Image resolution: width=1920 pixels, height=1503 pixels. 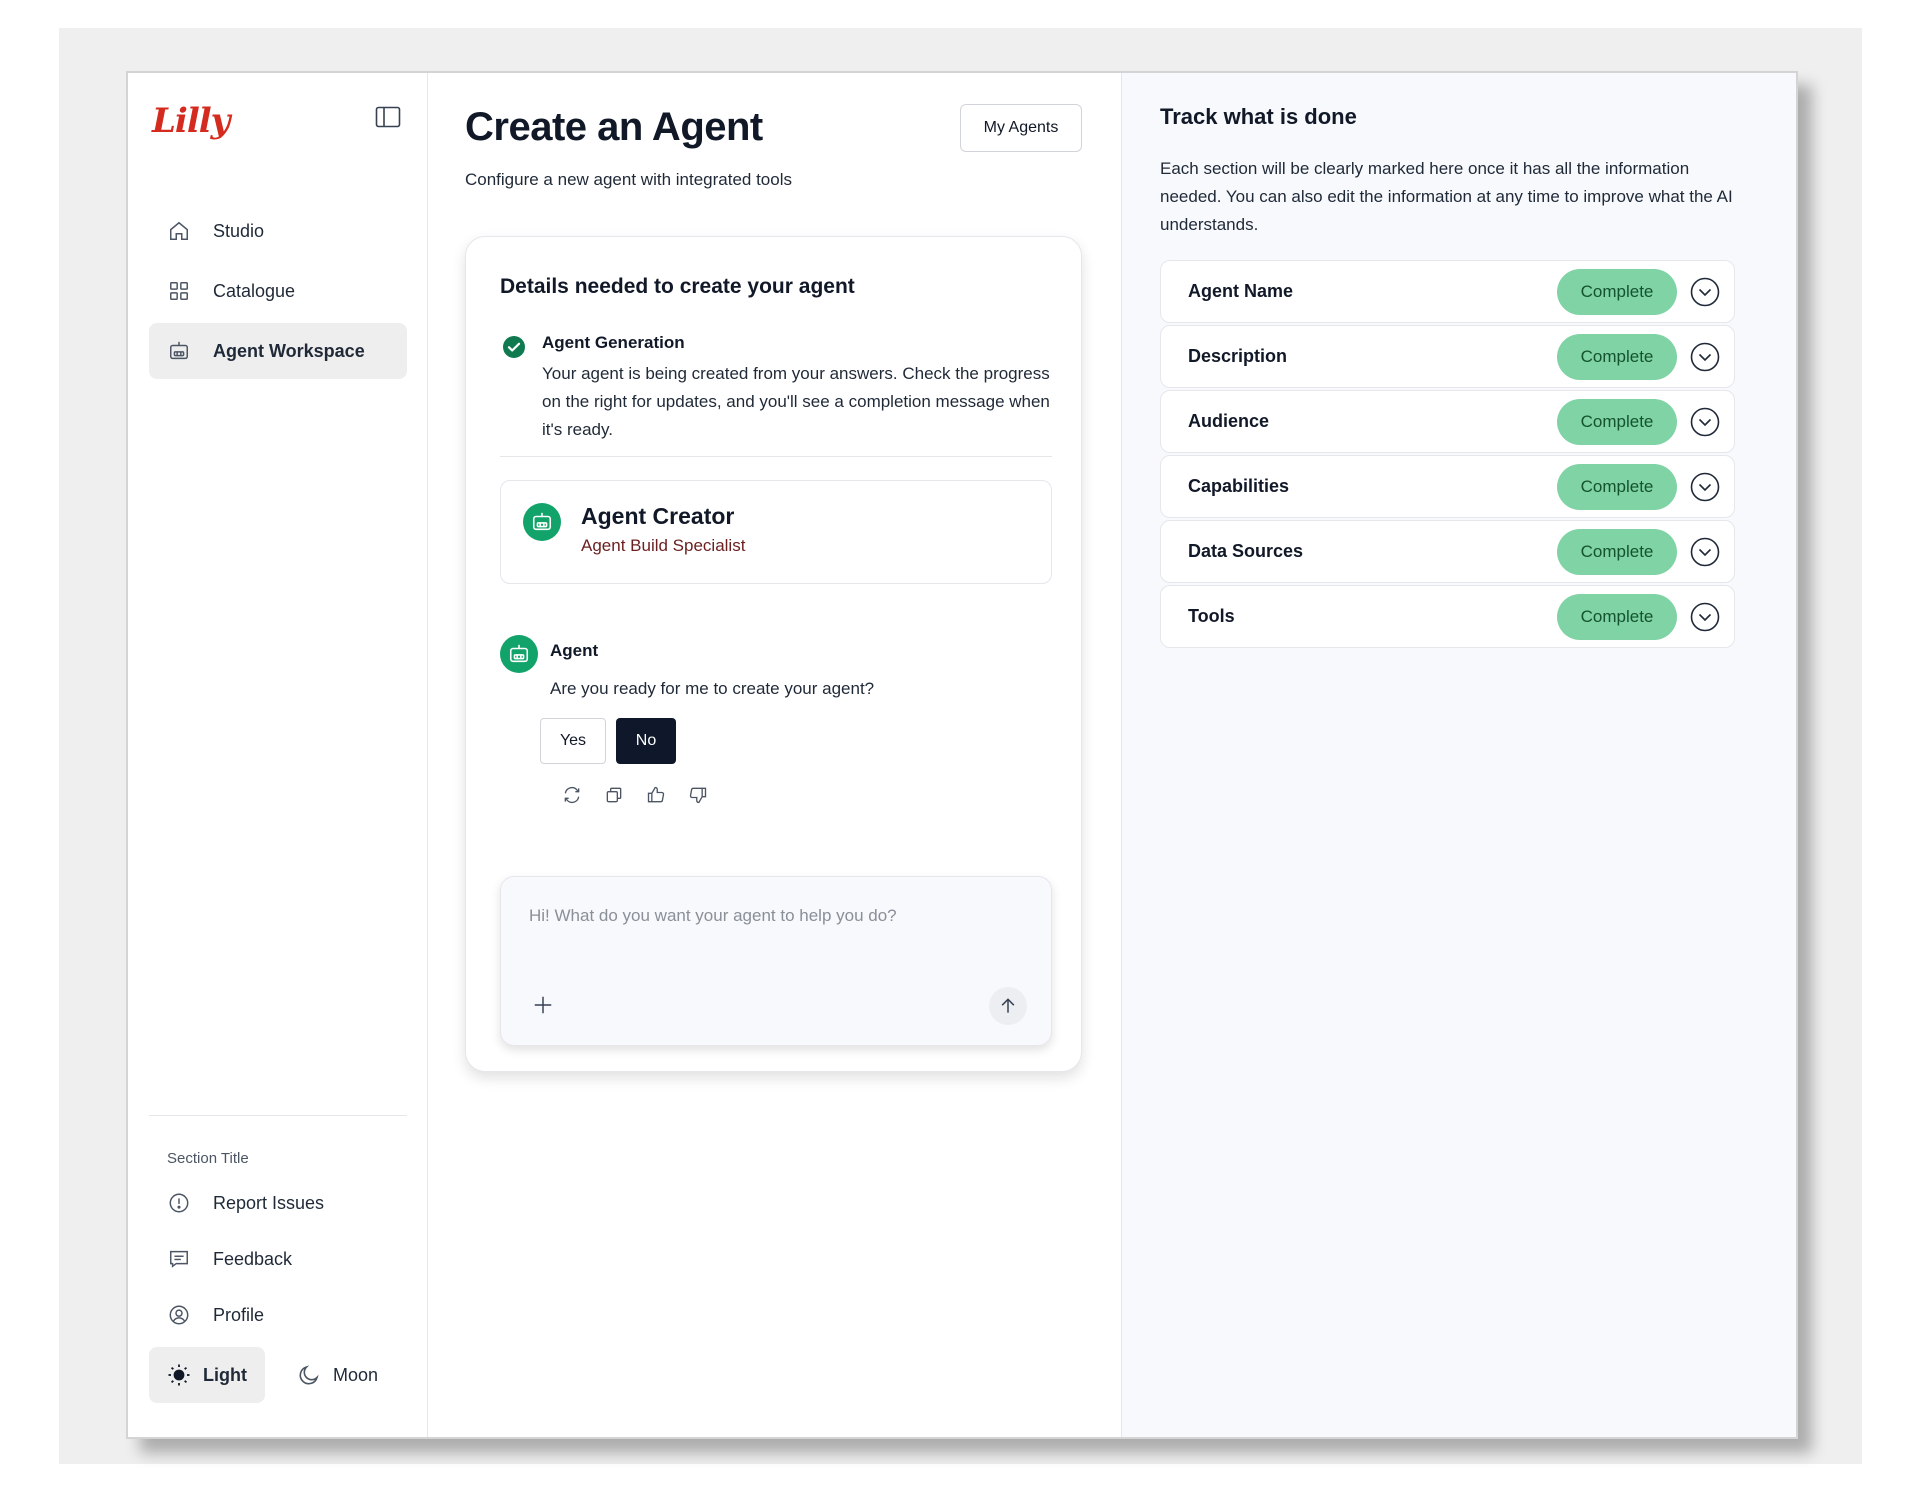 I want to click on sidebar-item-label: Catalogue, so click(x=254, y=290).